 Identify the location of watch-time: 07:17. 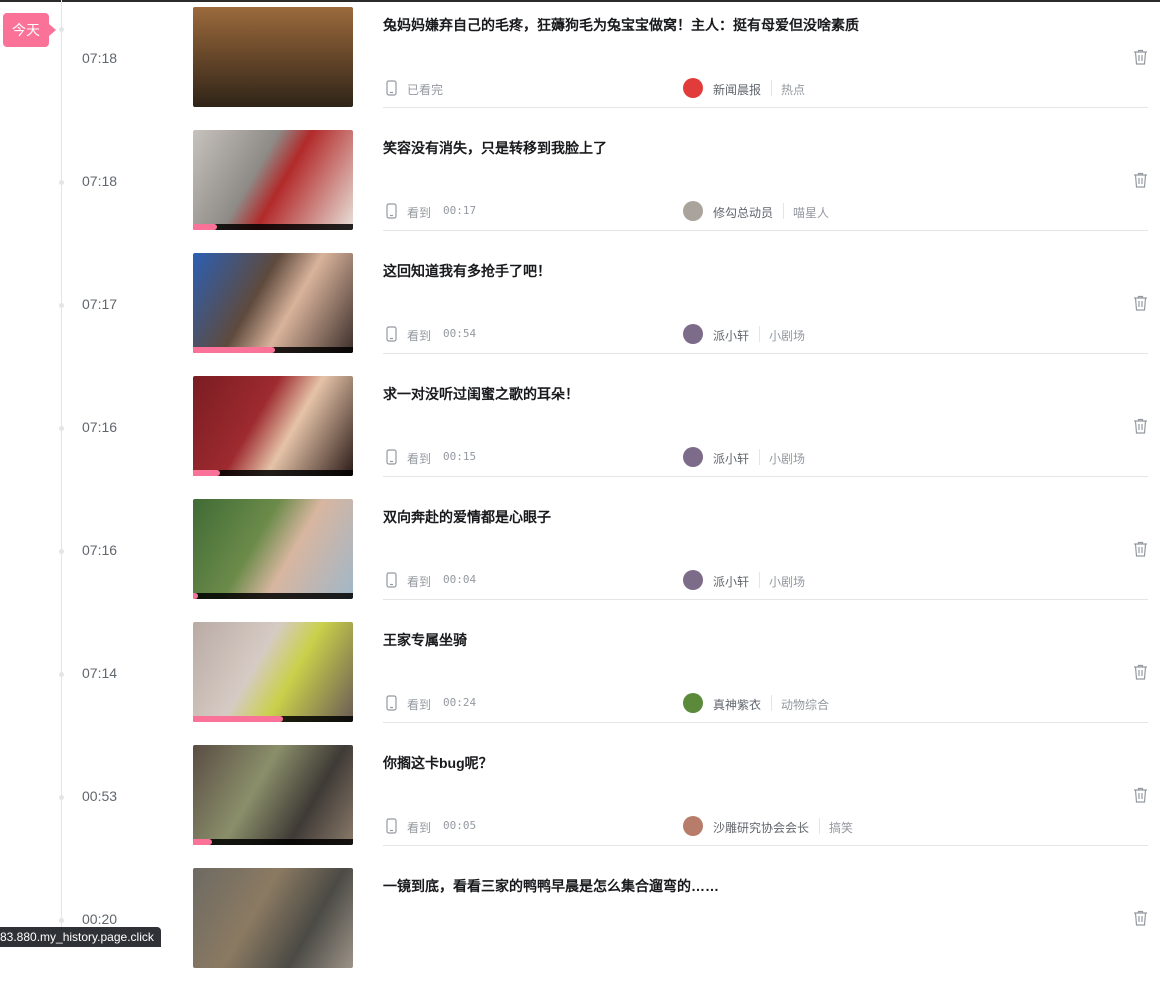
(100, 304).